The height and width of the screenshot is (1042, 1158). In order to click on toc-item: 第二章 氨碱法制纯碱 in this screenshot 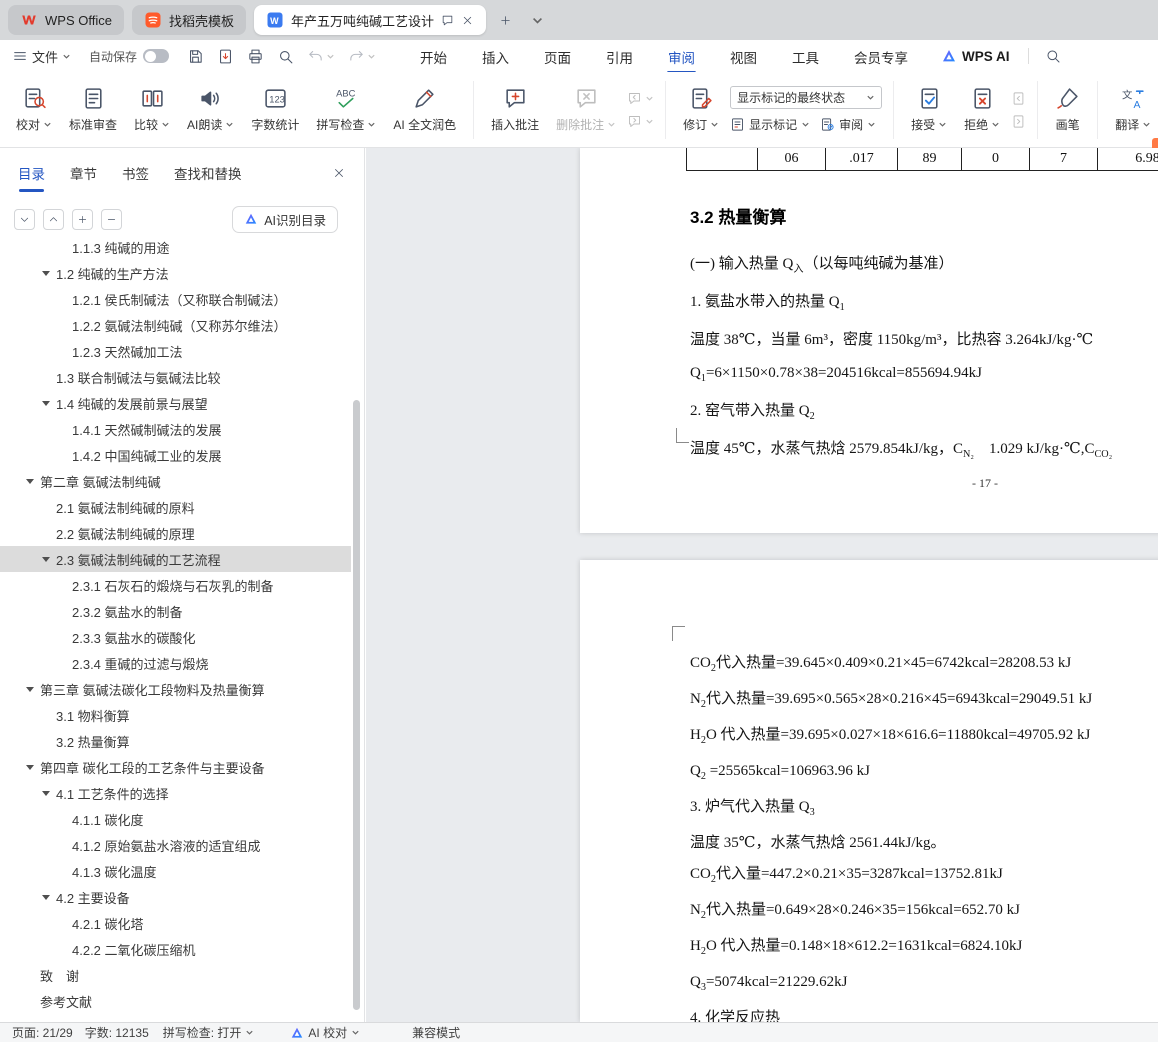, I will do `click(175, 481)`.